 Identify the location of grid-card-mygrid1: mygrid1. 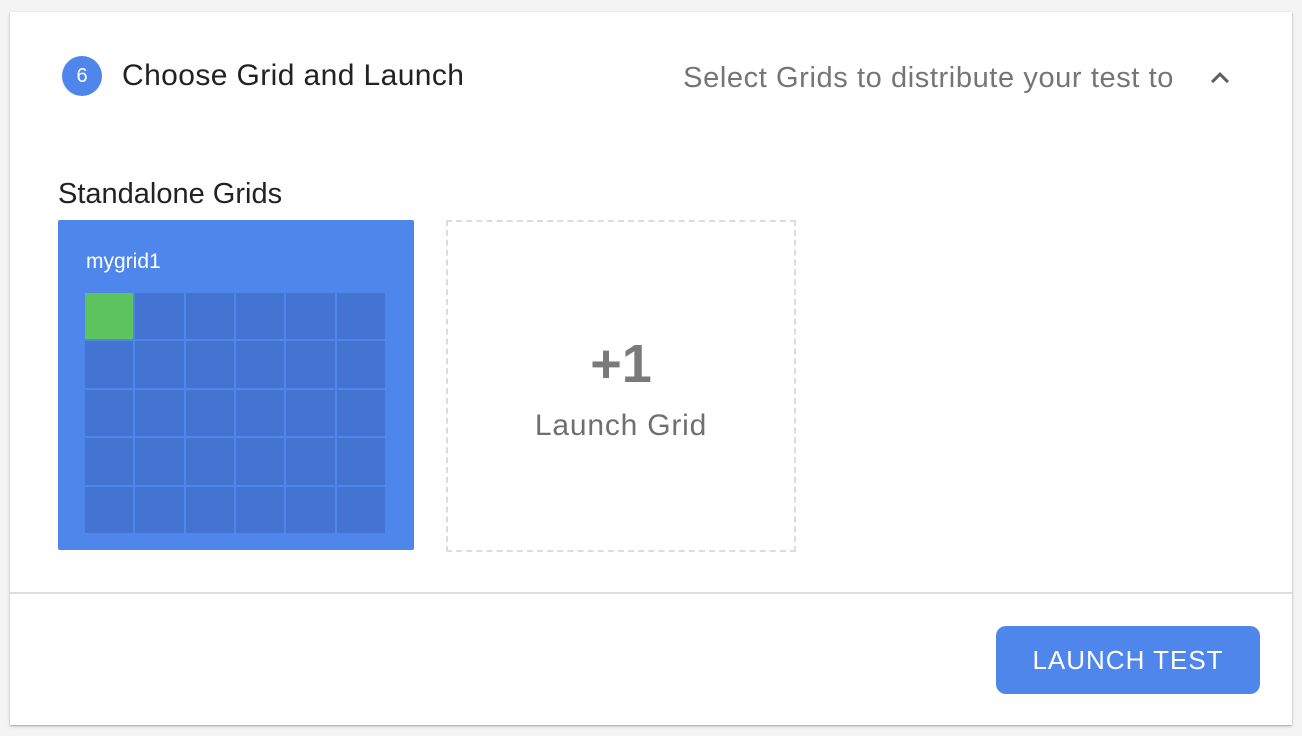
(236, 385).